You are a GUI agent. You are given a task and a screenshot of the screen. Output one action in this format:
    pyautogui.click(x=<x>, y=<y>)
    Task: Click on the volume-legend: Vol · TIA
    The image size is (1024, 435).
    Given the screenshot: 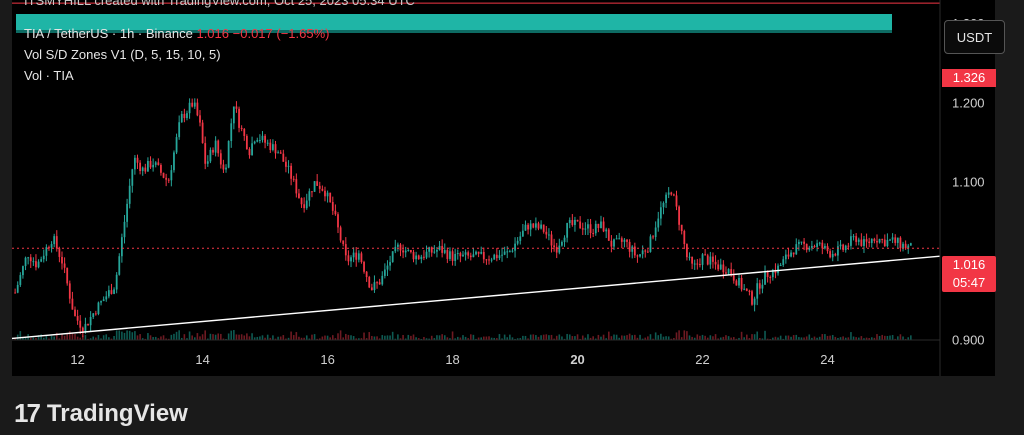 What is the action you would take?
    pyautogui.click(x=49, y=75)
    